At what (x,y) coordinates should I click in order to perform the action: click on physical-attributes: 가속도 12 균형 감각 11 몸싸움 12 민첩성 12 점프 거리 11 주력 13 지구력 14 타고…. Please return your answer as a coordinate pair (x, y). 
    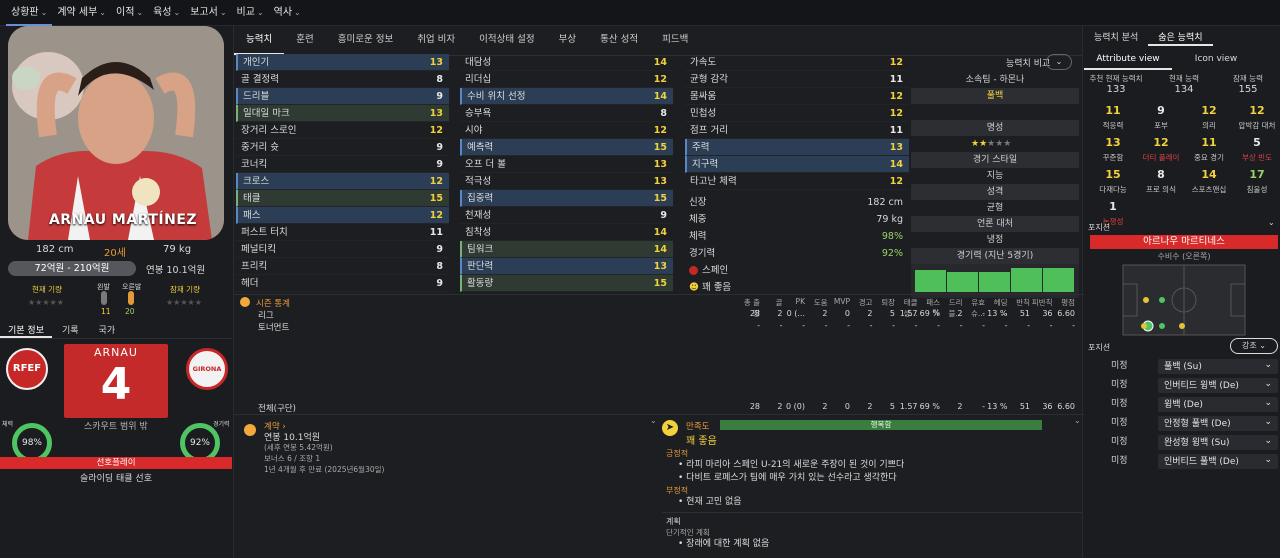
    Looking at the image, I should click on (797, 122).